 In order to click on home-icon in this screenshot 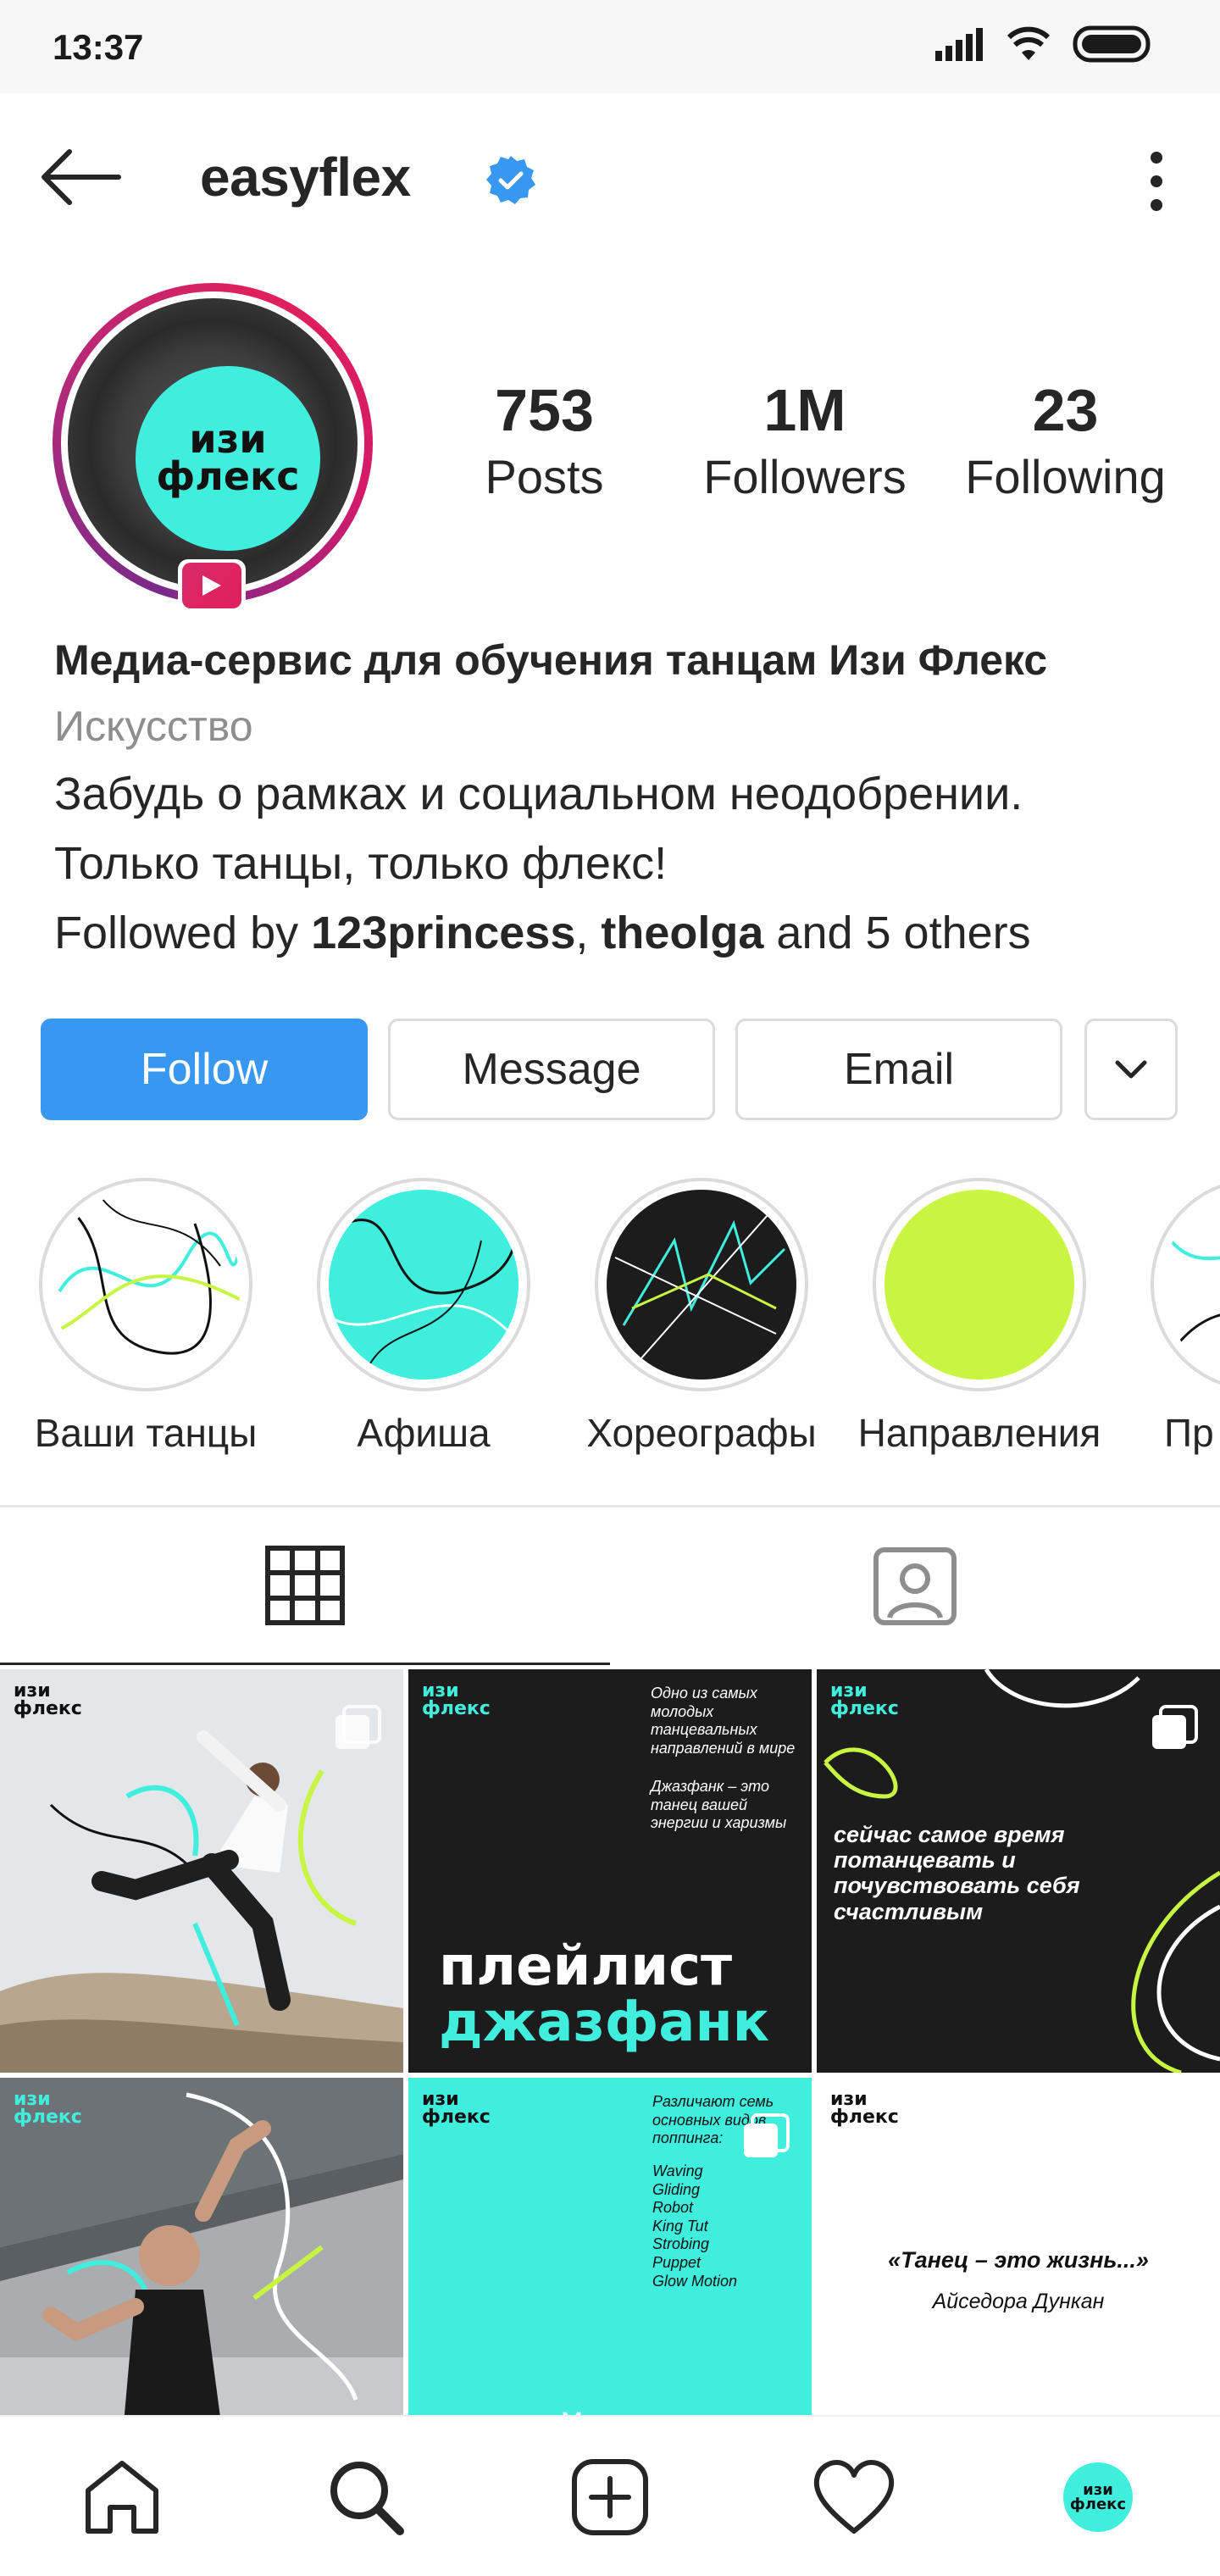, I will do `click(122, 2497)`.